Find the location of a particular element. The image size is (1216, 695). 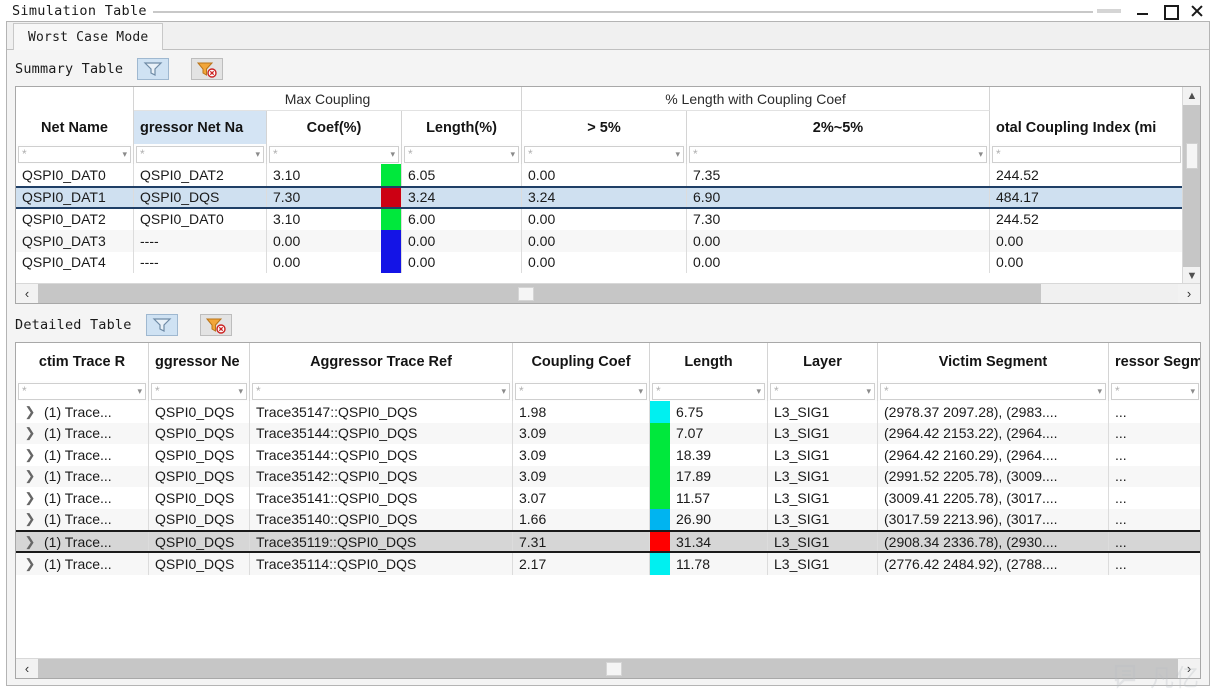

cell-net-name: QSPI0_DAT1 is located at coordinates (75, 197).